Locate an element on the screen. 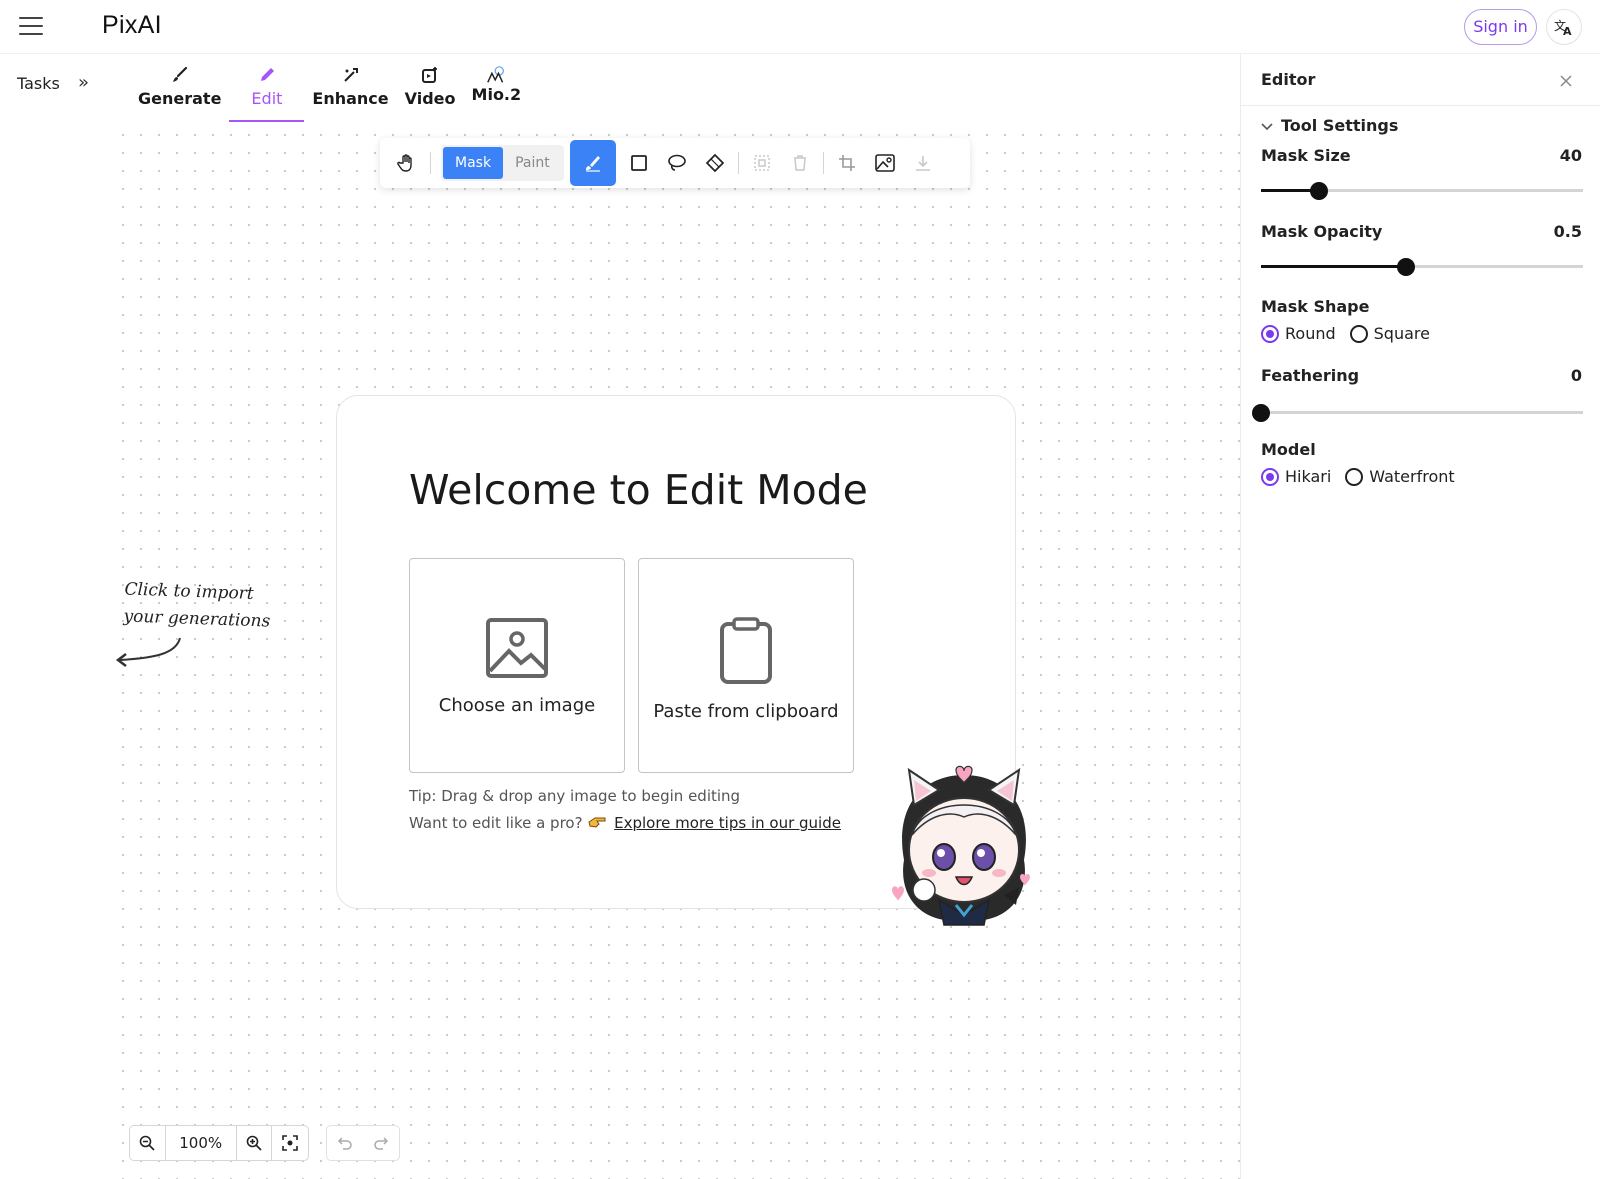 The height and width of the screenshot is (1179, 1600). tab-edit-label: Edit is located at coordinates (267, 98).